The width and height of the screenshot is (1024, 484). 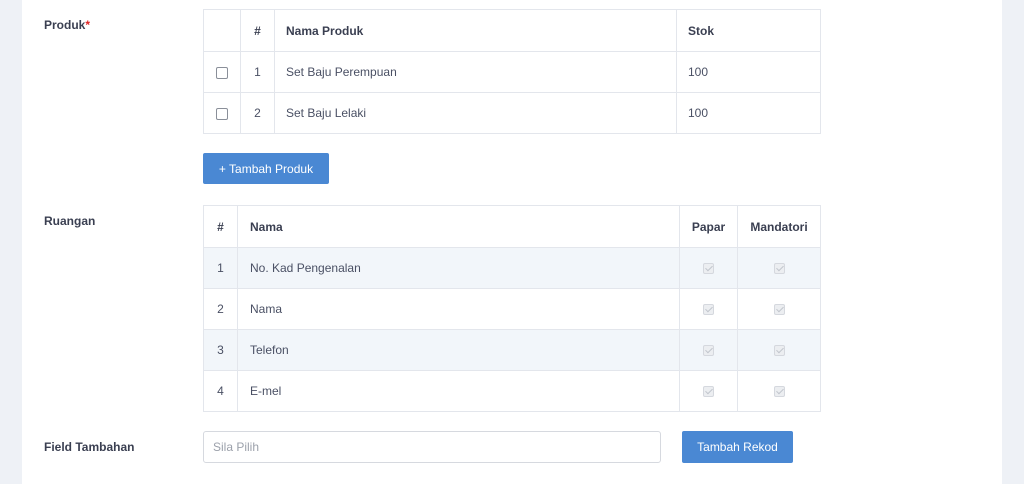 What do you see at coordinates (737, 447) in the screenshot?
I see `add-record-button: Tambah Rekod` at bounding box center [737, 447].